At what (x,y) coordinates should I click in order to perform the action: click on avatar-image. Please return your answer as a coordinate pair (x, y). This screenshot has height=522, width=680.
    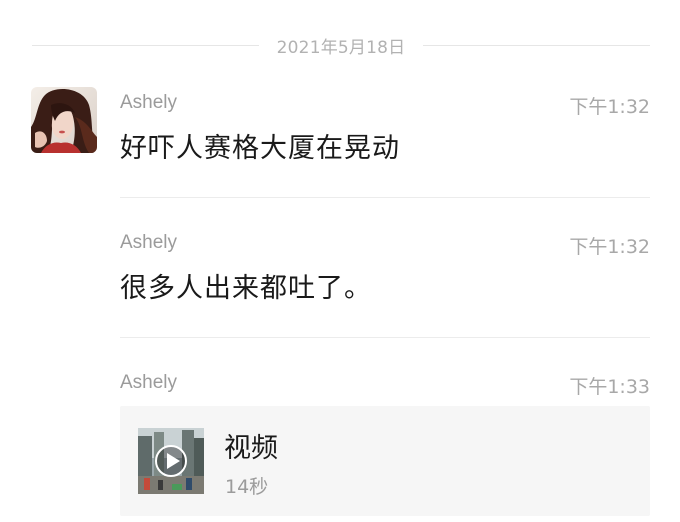
    Looking at the image, I should click on (64, 120).